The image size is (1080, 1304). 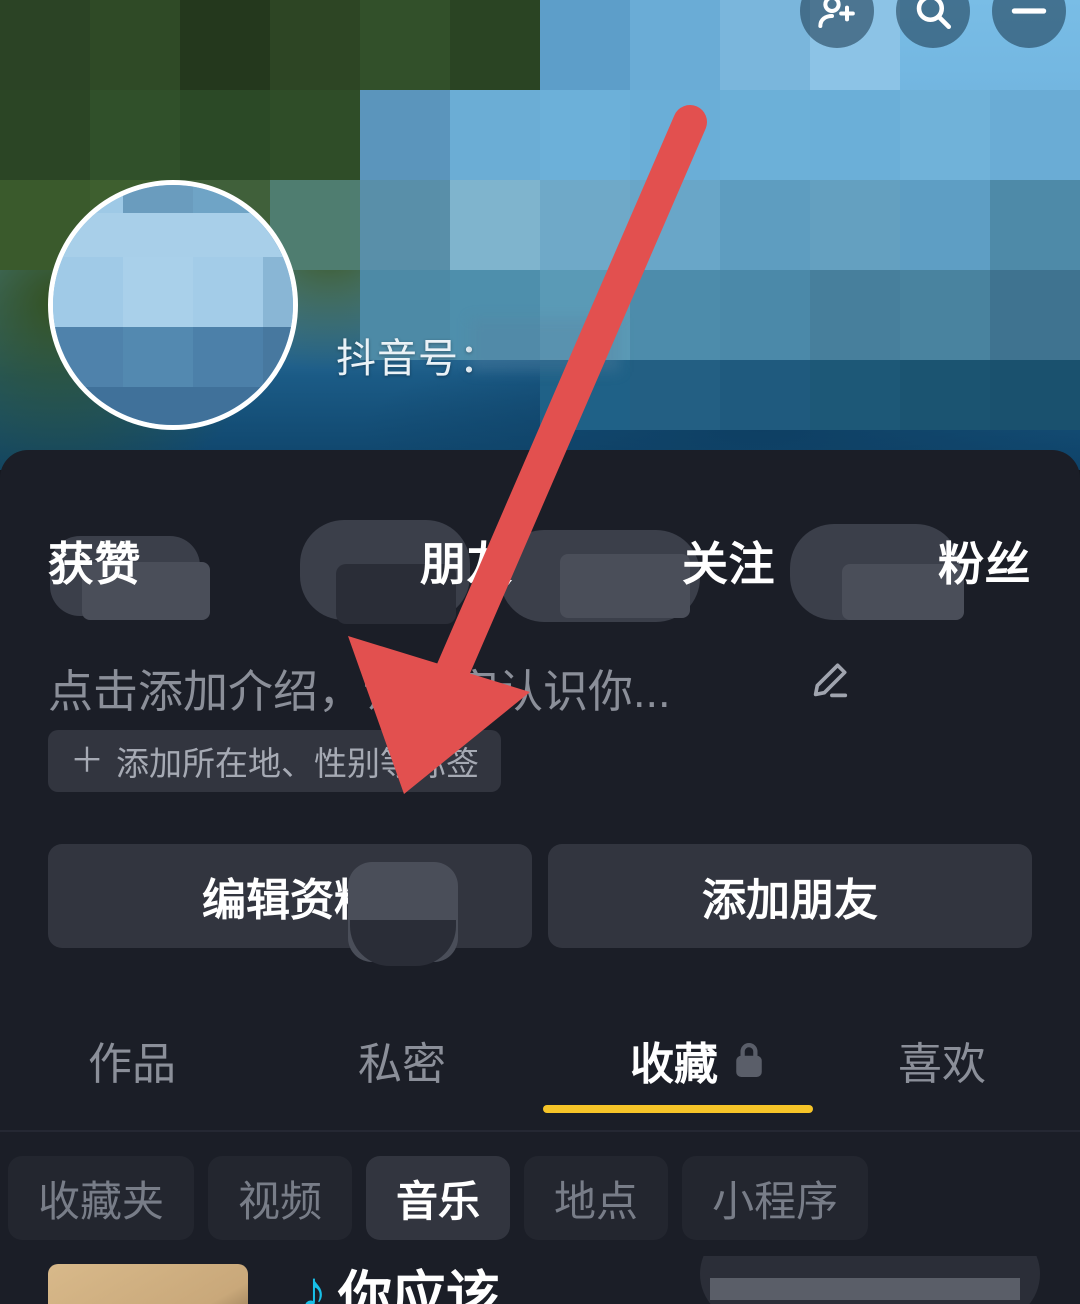 I want to click on chip-videos: 视频, so click(x=280, y=1198).